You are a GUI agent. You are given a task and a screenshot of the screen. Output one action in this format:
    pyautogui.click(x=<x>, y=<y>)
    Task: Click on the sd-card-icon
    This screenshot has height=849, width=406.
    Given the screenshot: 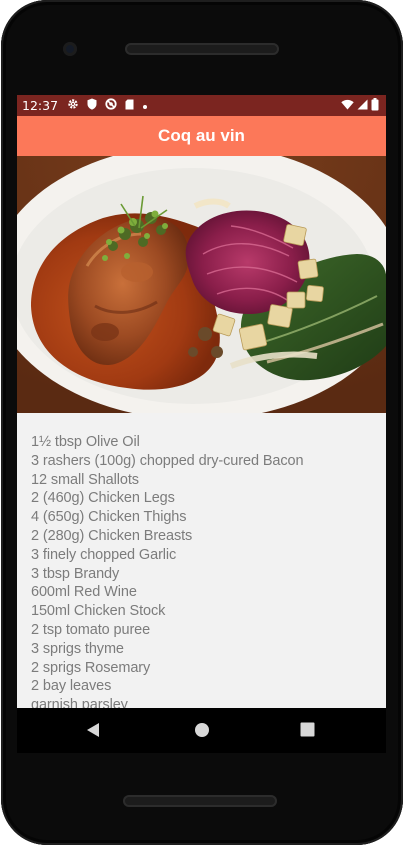 What is the action you would take?
    pyautogui.click(x=129, y=106)
    